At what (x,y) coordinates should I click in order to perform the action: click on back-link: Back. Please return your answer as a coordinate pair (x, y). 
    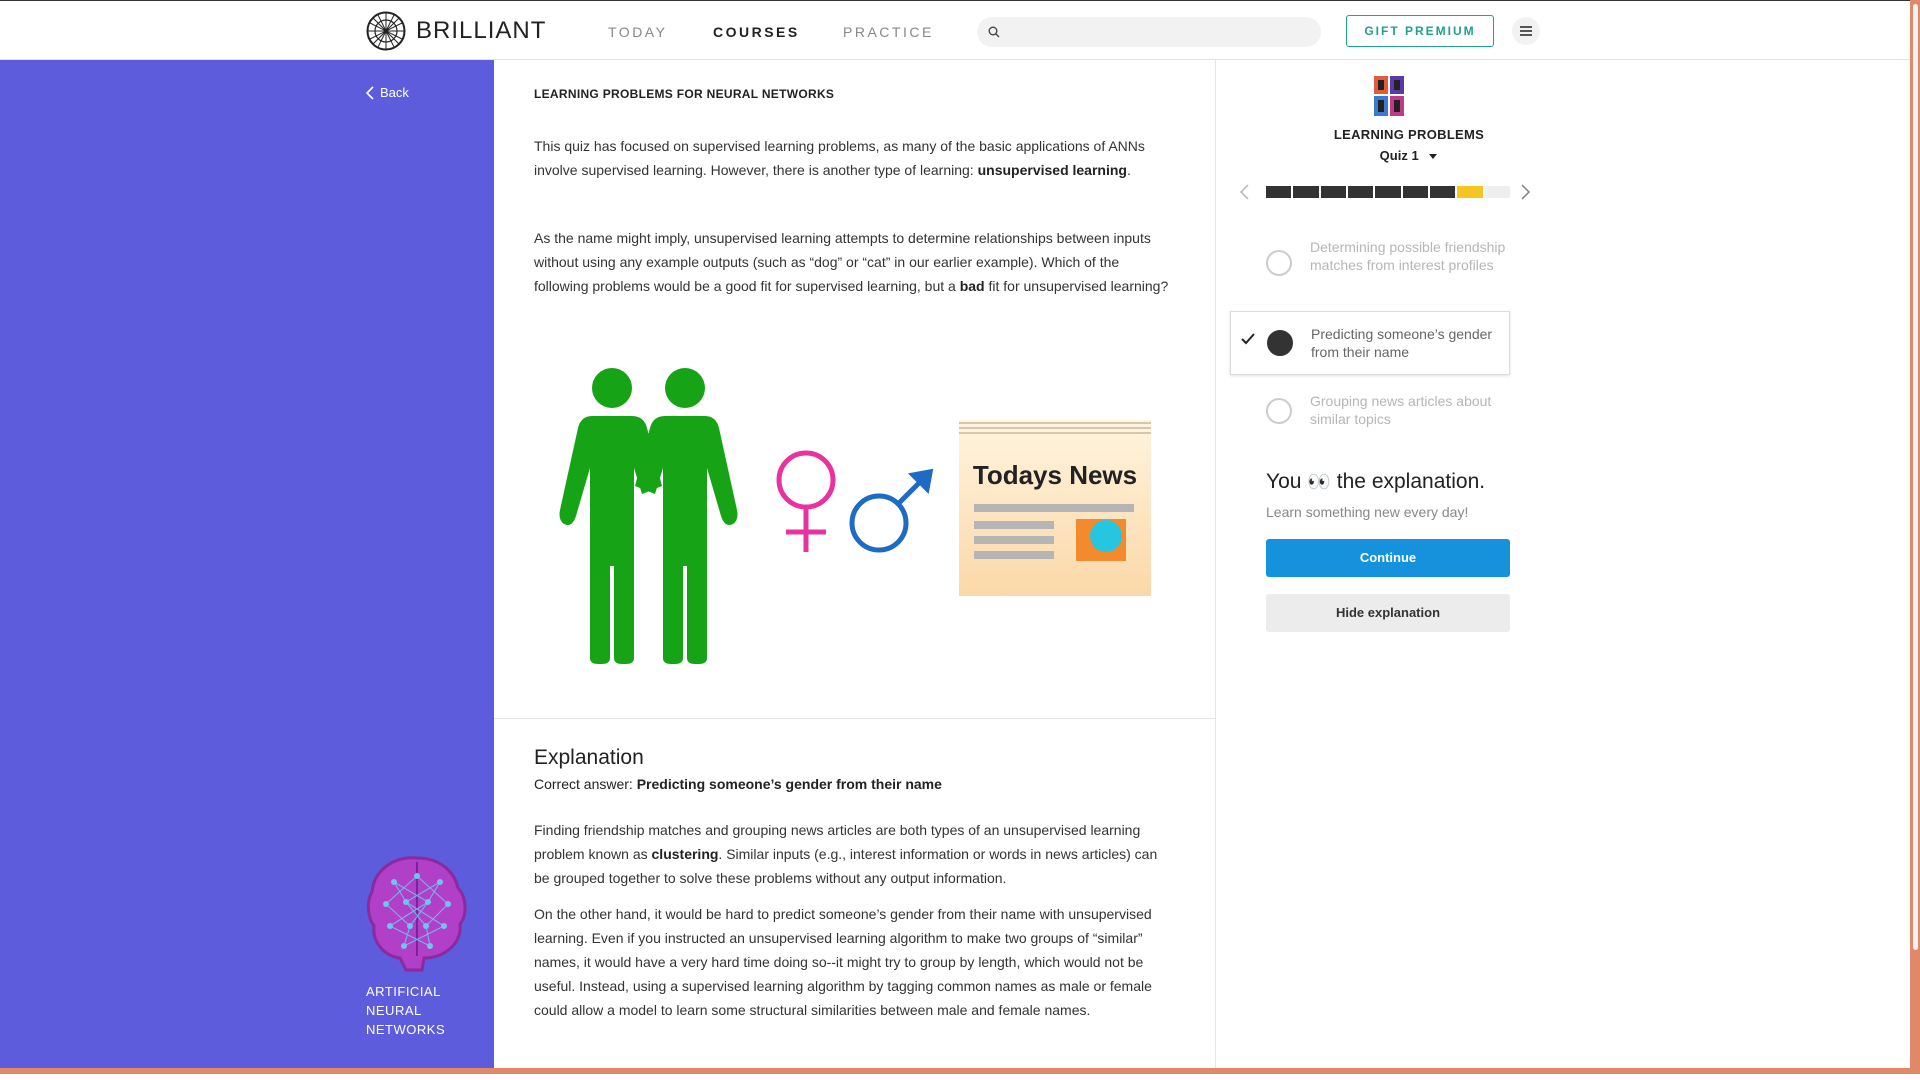
    Looking at the image, I should click on (387, 92).